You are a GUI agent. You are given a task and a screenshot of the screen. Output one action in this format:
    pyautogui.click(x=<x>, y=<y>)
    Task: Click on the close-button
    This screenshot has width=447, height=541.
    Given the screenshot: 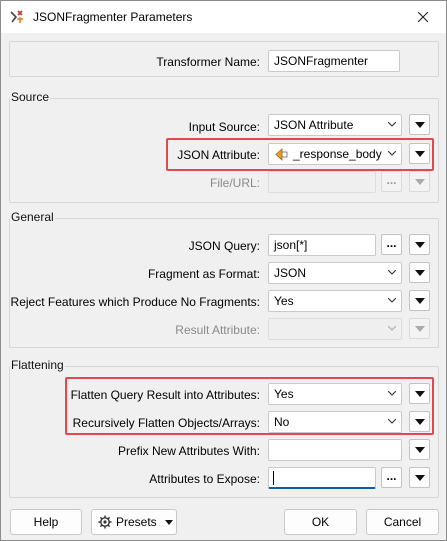 What is the action you would take?
    pyautogui.click(x=423, y=17)
    